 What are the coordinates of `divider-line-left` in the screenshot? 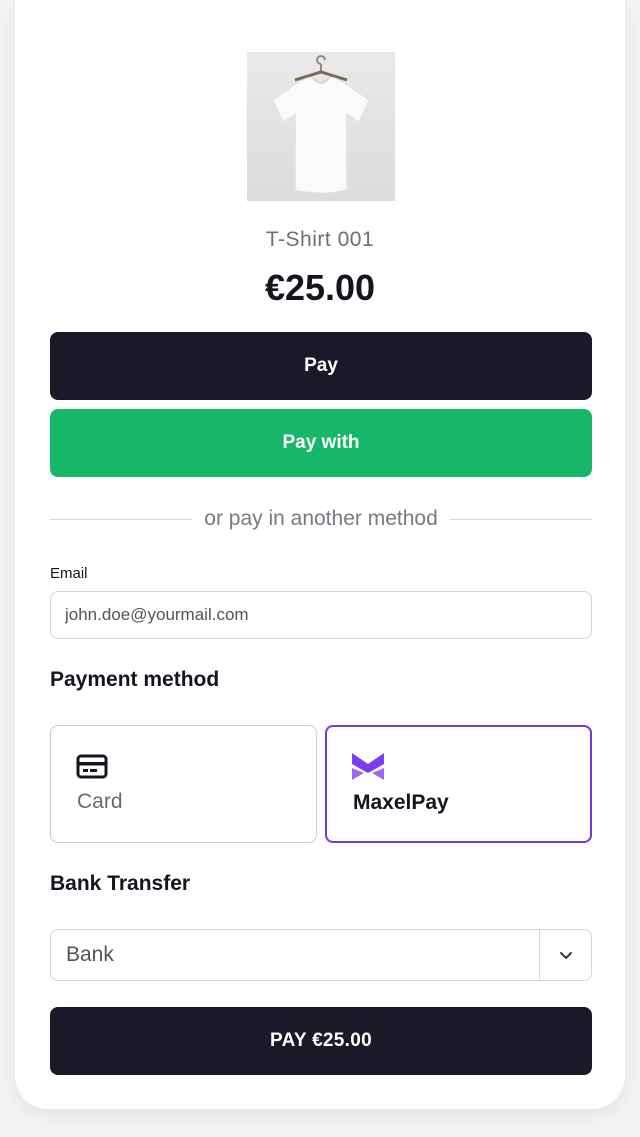 It's located at (121, 519).